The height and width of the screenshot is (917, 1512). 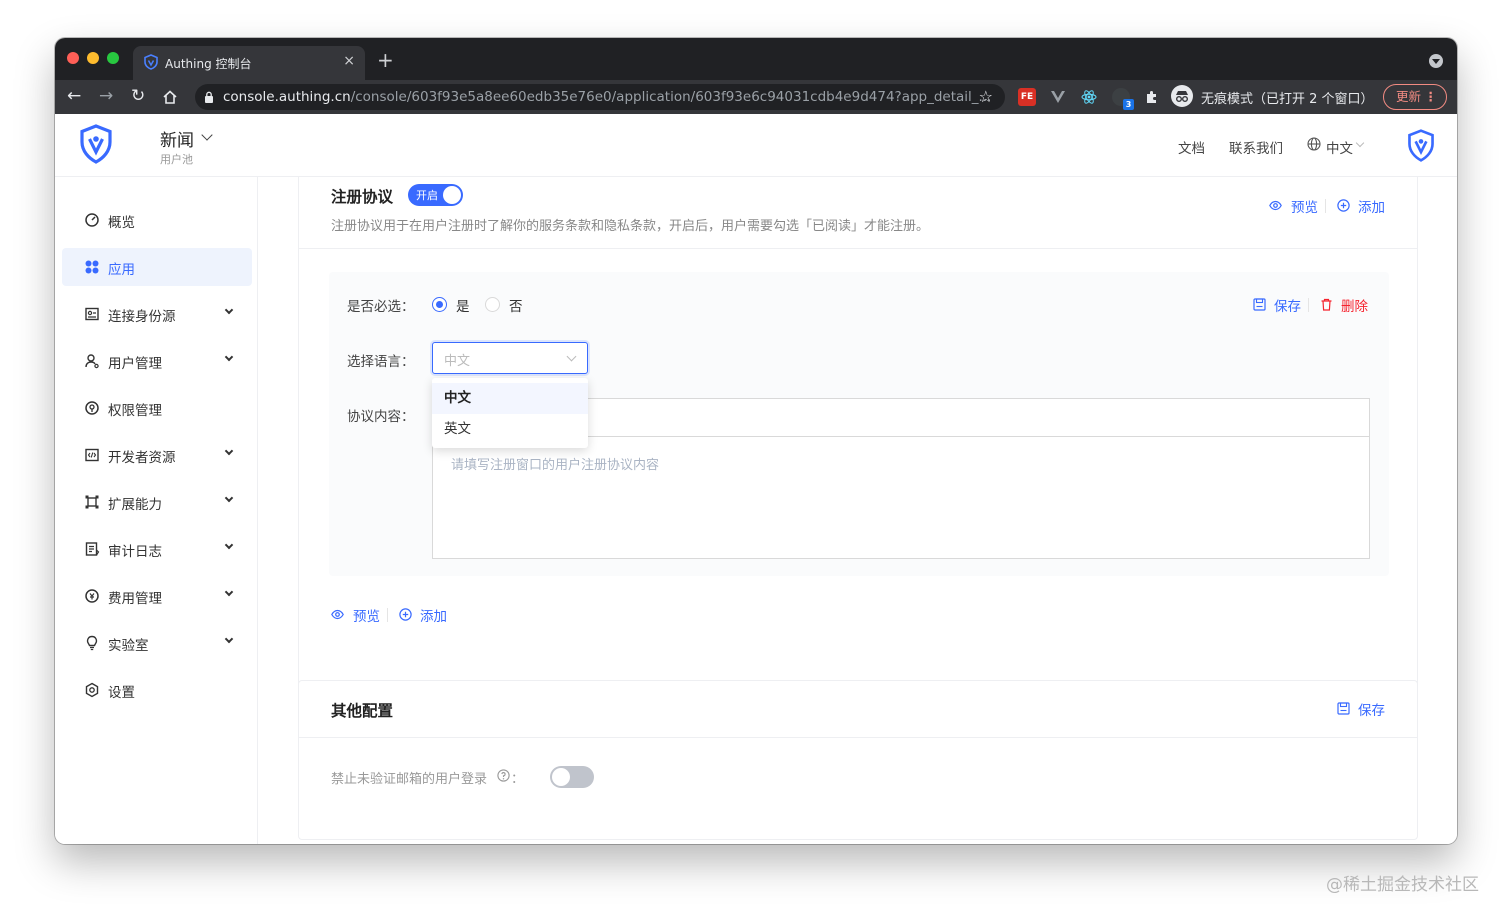 I want to click on language-switch: 中文, so click(x=1339, y=147).